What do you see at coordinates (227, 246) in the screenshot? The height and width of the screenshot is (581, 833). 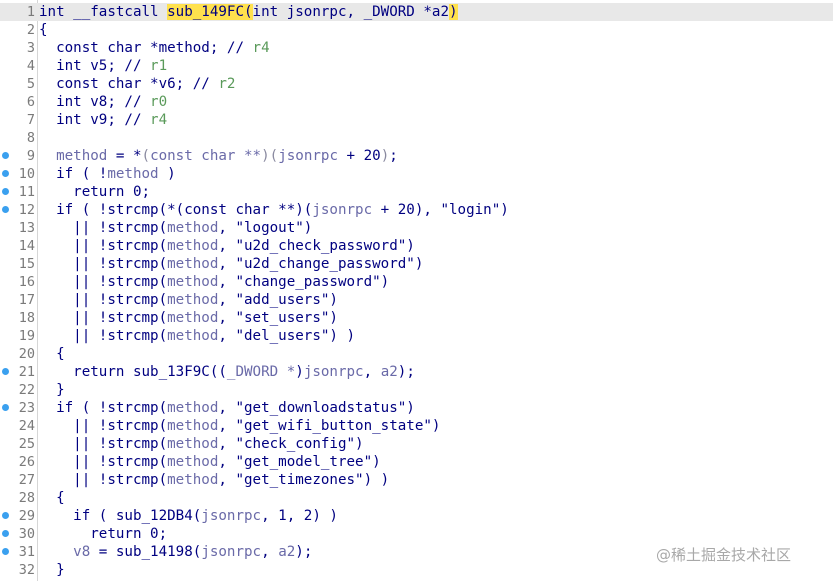 I see `code-text: || !strcmp(method, "u2d_check_password")` at bounding box center [227, 246].